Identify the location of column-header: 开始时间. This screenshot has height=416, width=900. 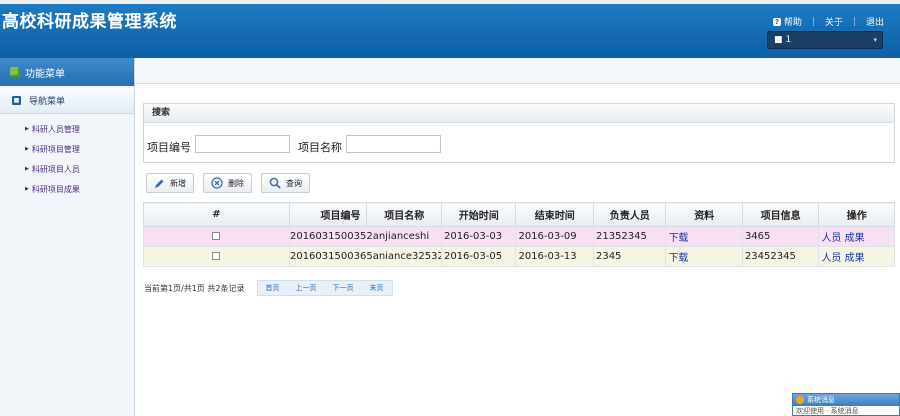
(478, 214).